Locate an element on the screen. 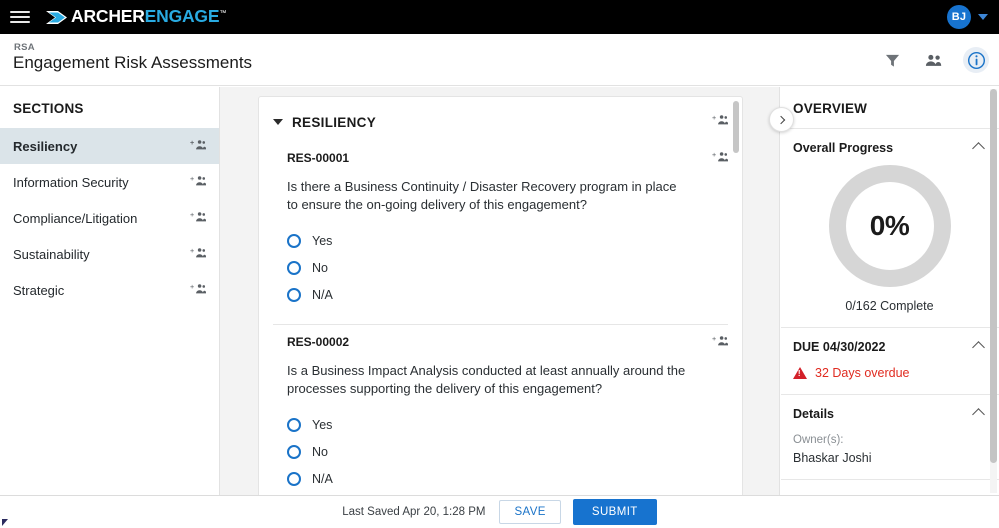 The image size is (999, 528). sidebar-heading: SECTIONS is located at coordinates (48, 108).